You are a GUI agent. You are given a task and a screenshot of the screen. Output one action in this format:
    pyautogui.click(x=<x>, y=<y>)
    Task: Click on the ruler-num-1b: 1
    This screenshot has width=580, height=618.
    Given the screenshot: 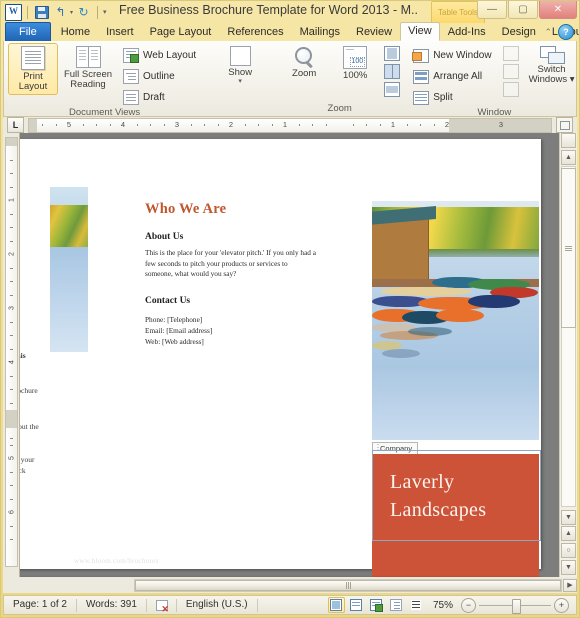 What is the action you would take?
    pyautogui.click(x=393, y=124)
    